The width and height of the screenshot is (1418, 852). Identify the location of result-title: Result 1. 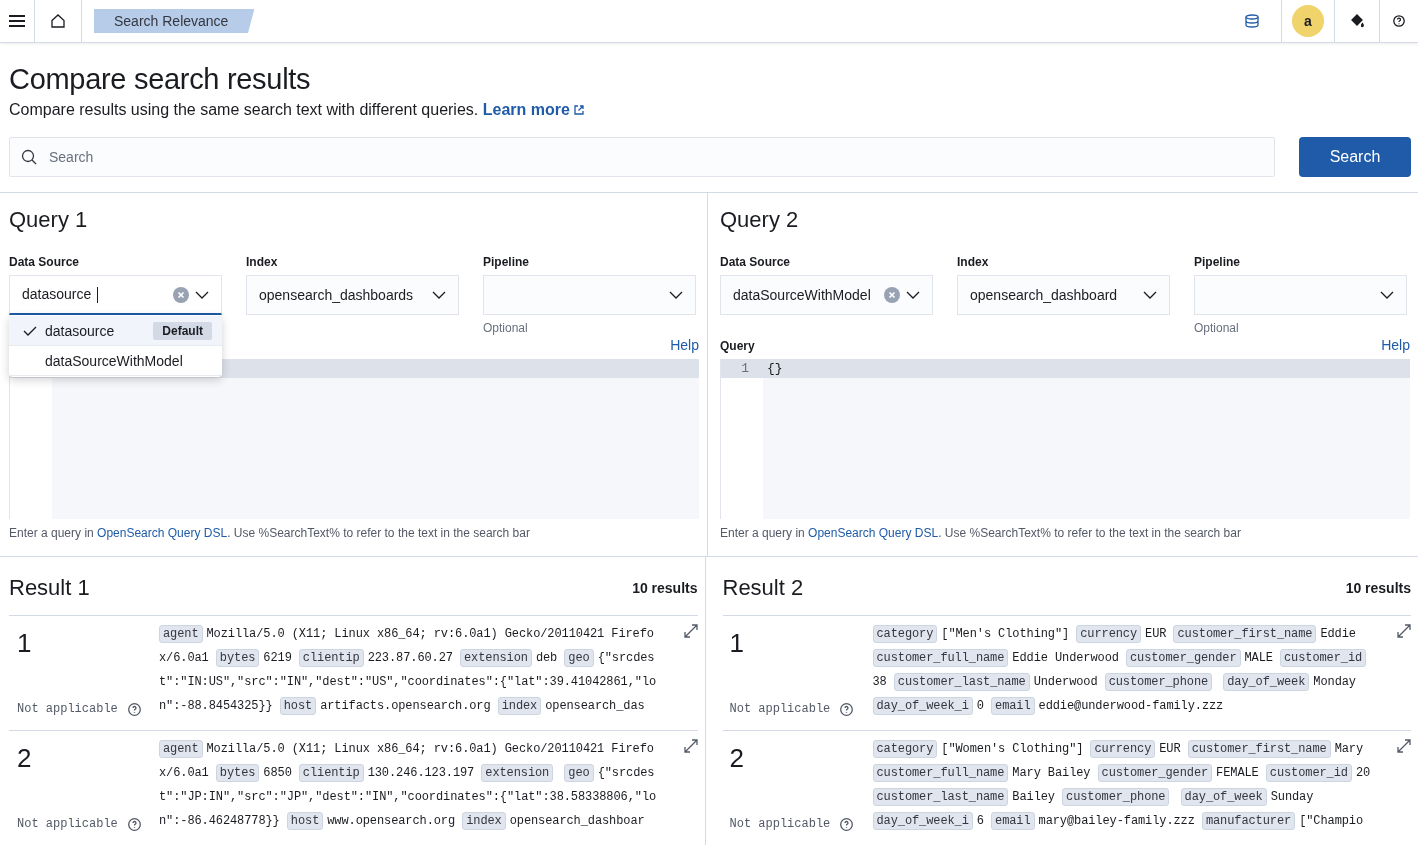
(49, 588).